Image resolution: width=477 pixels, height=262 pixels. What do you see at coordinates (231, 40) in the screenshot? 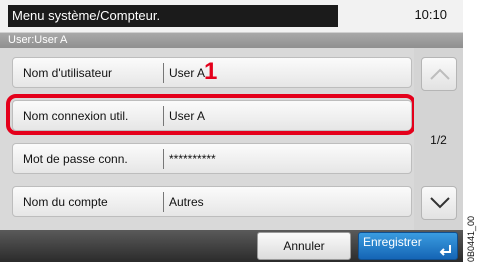
I see `user-status-line: User:User A` at bounding box center [231, 40].